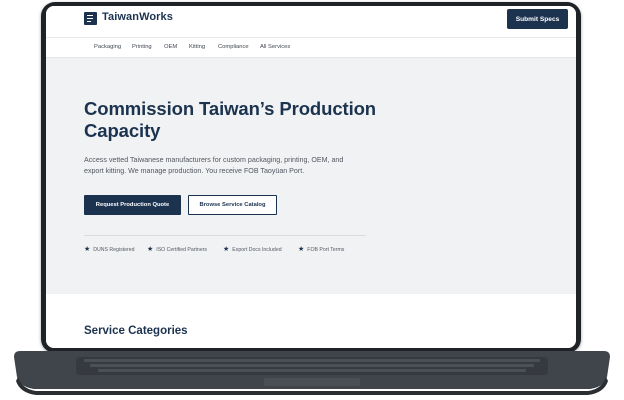 The image size is (624, 400). Describe the element at coordinates (136, 331) in the screenshot. I see `services-title: Service Categories` at that location.